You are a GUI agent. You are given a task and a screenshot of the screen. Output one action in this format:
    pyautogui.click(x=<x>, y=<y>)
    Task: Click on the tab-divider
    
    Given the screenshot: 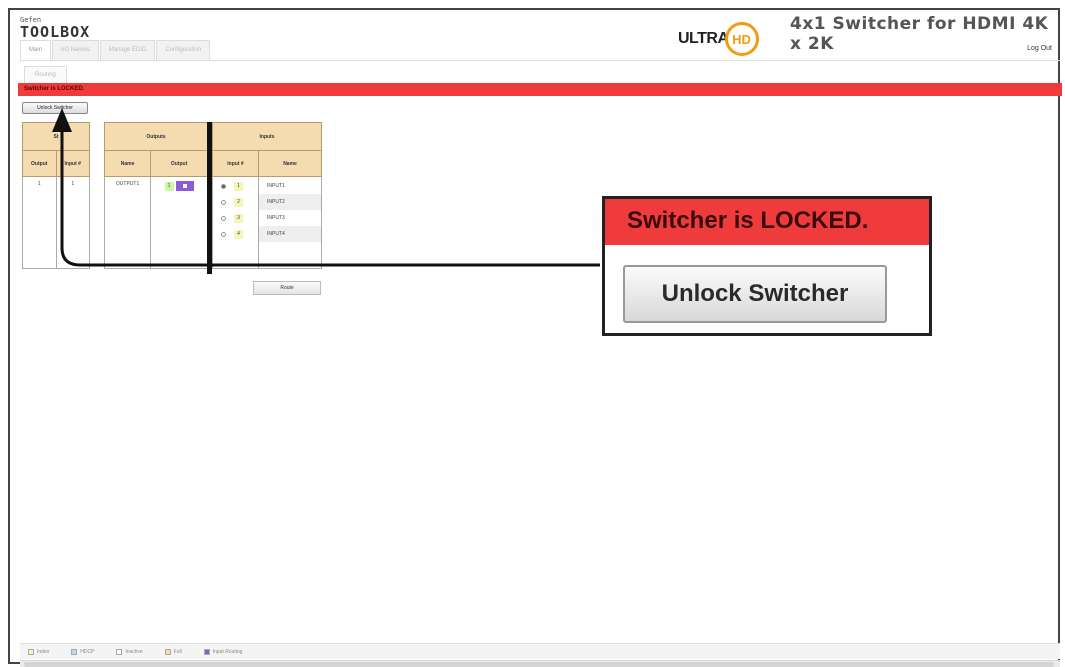 What is the action you would take?
    pyautogui.click(x=540, y=60)
    